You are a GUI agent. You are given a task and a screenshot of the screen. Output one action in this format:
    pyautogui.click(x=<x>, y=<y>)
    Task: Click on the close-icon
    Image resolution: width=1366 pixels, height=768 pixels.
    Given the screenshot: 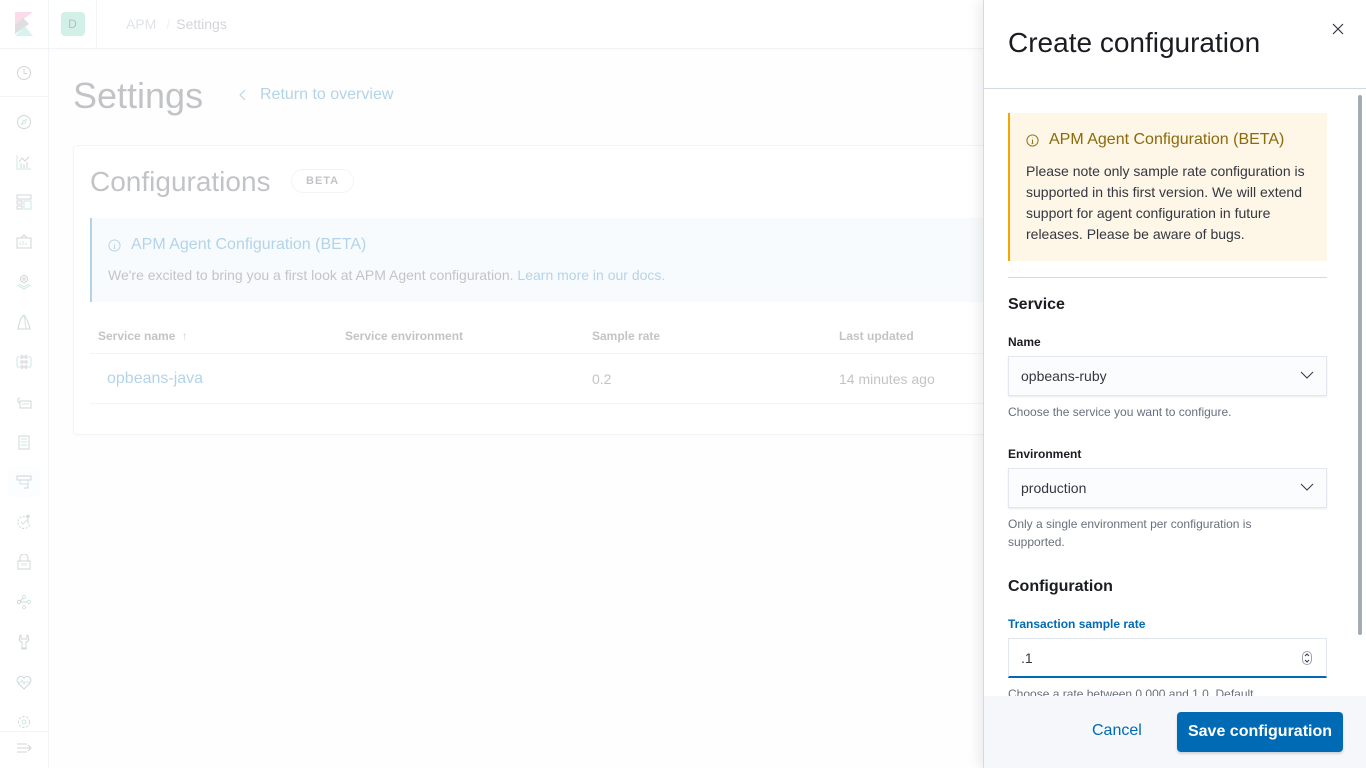 What is the action you would take?
    pyautogui.click(x=1338, y=29)
    